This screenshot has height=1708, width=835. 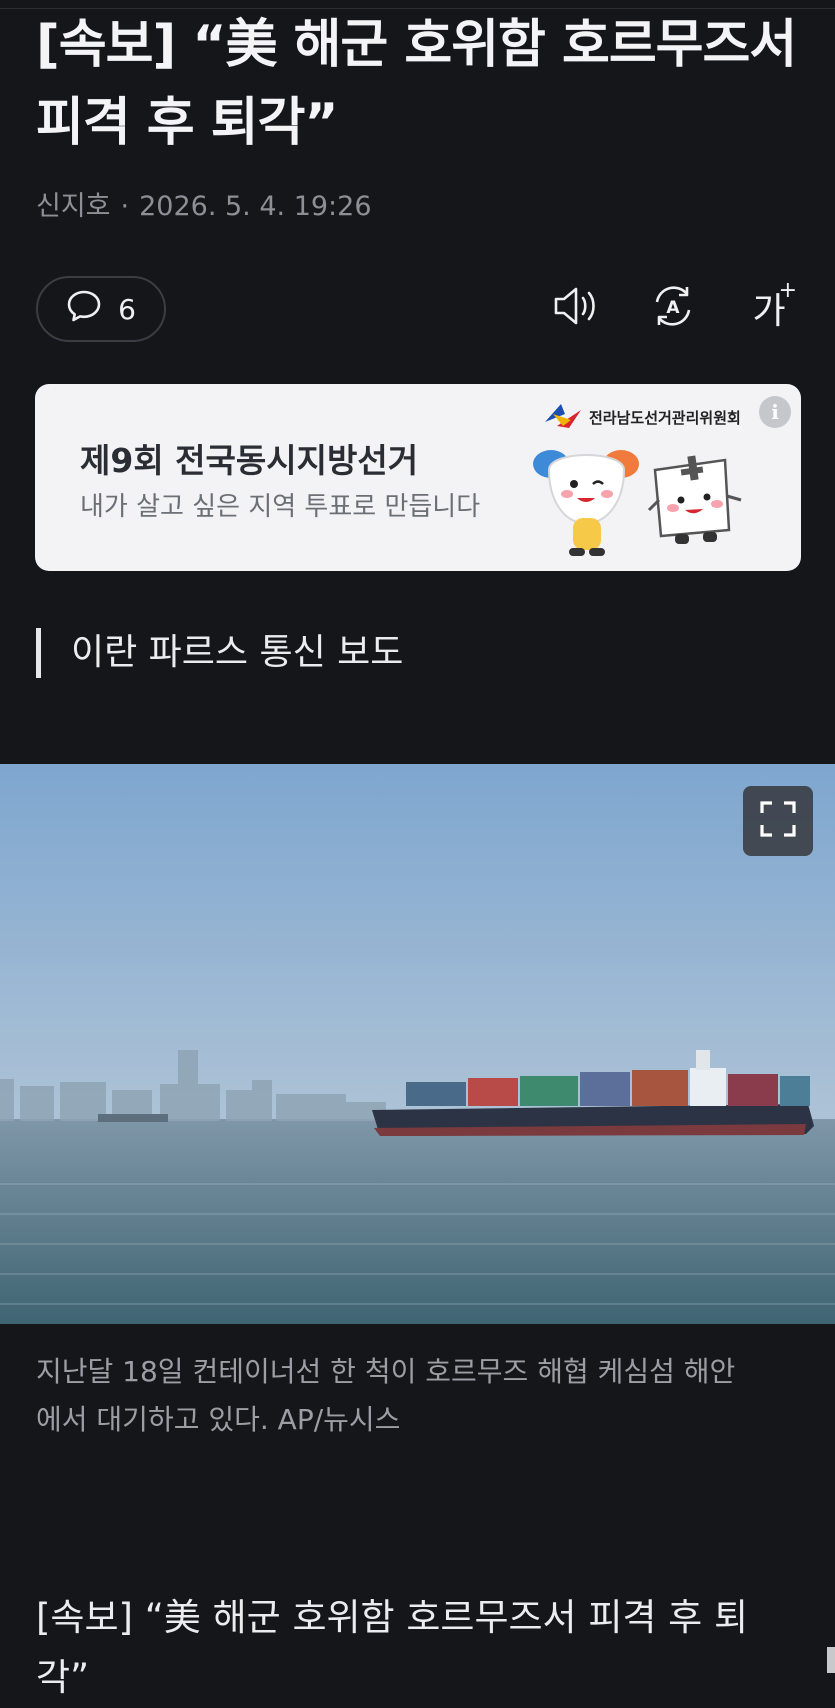 What do you see at coordinates (416, 84) in the screenshot?
I see `article-headline: [속보] “美 해군 호위함 호르무즈서 피격 후 퇴각”` at bounding box center [416, 84].